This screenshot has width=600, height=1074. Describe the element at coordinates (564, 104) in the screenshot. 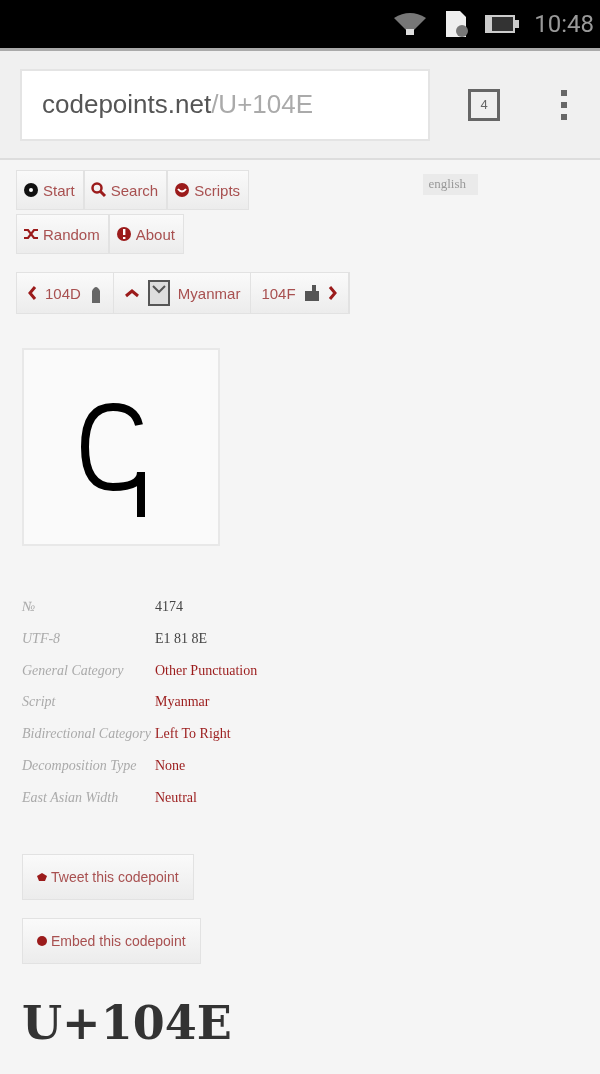

I see `menu-icon` at that location.